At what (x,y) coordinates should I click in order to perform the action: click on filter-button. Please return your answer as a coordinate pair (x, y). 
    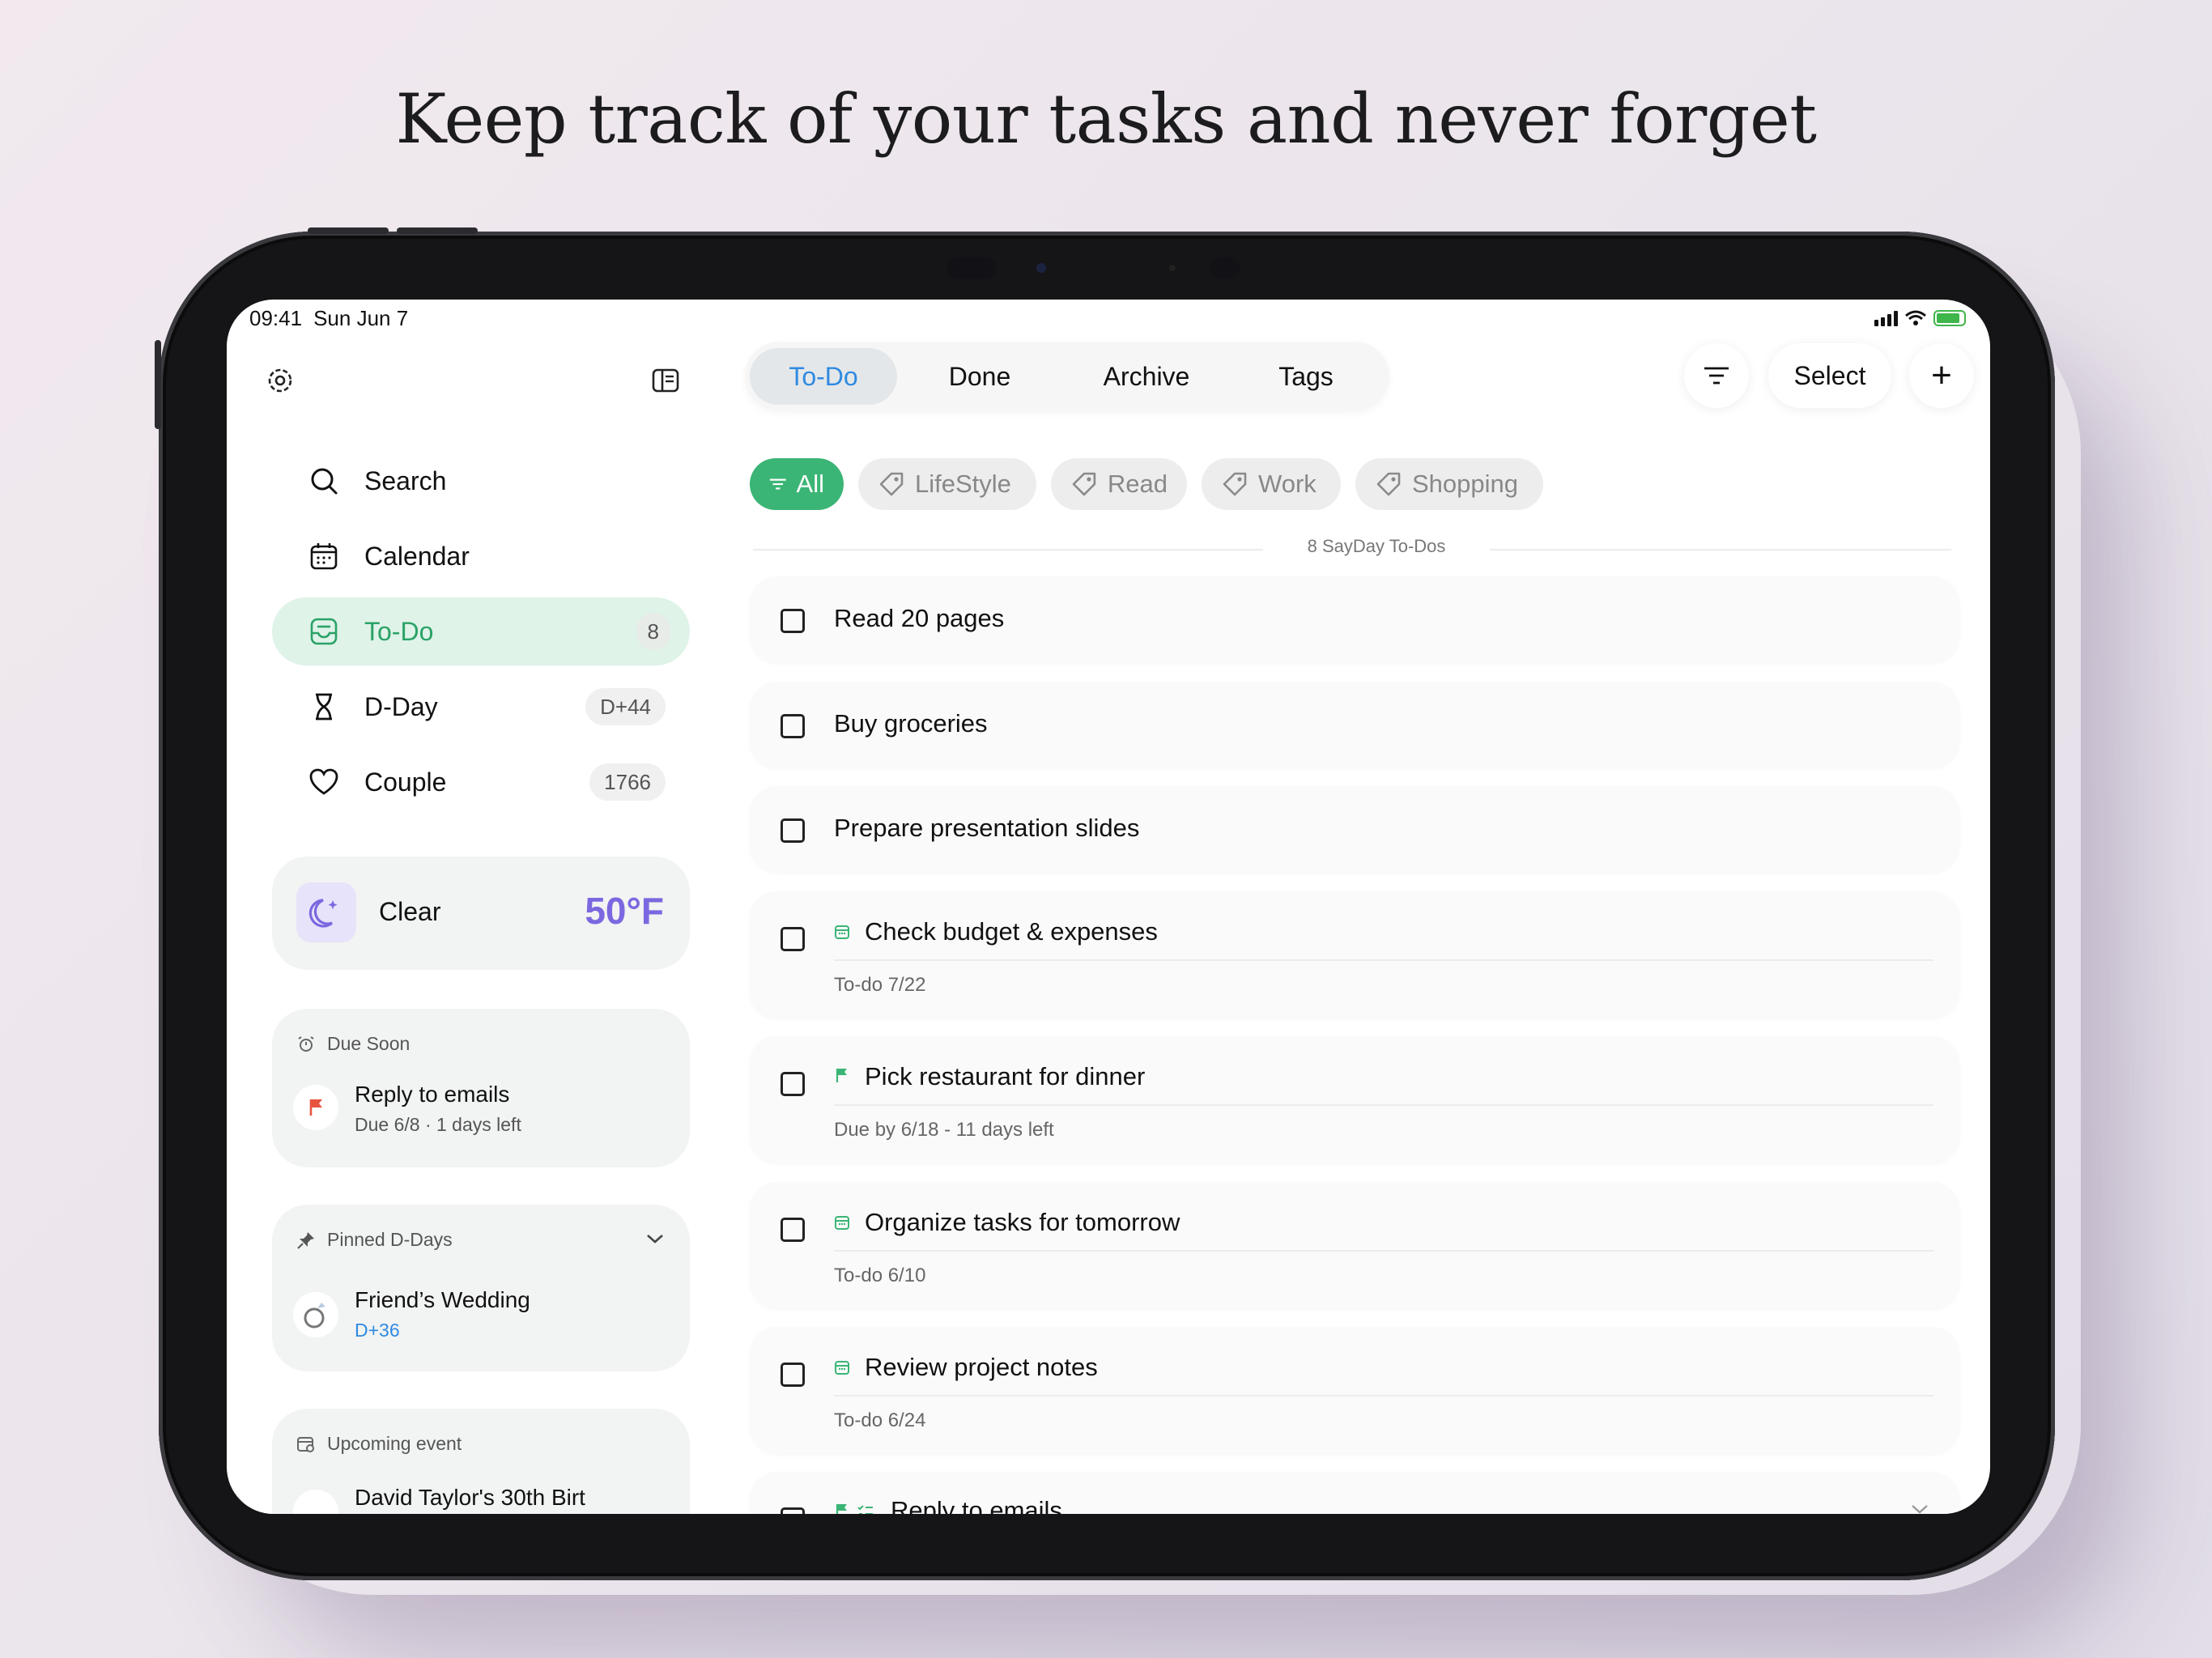
    Looking at the image, I should click on (1716, 375).